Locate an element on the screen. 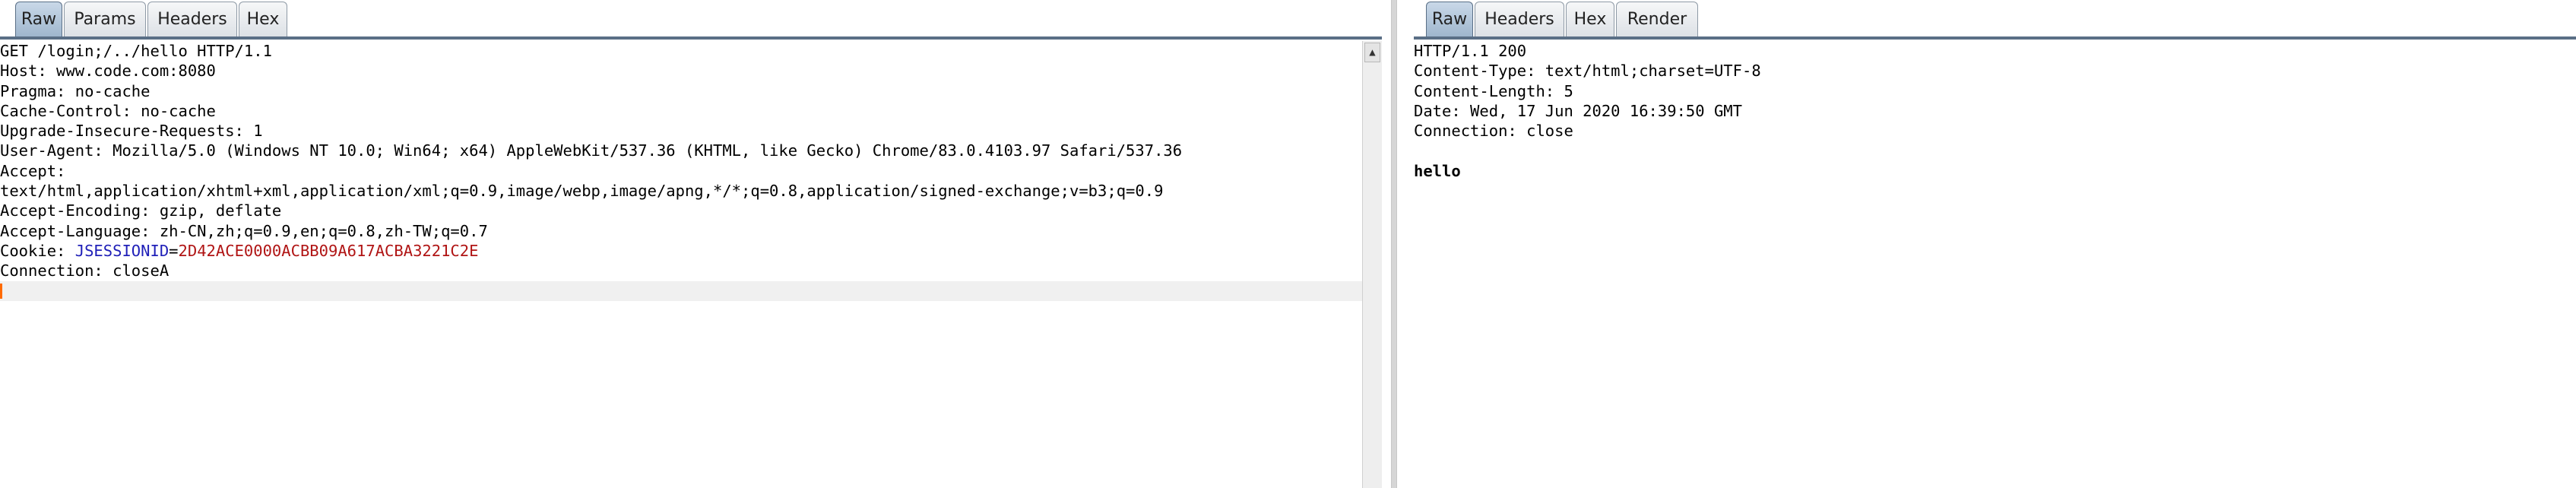 Image resolution: width=2576 pixels, height=488 pixels. request-tab-raw: Raw is located at coordinates (38, 19).